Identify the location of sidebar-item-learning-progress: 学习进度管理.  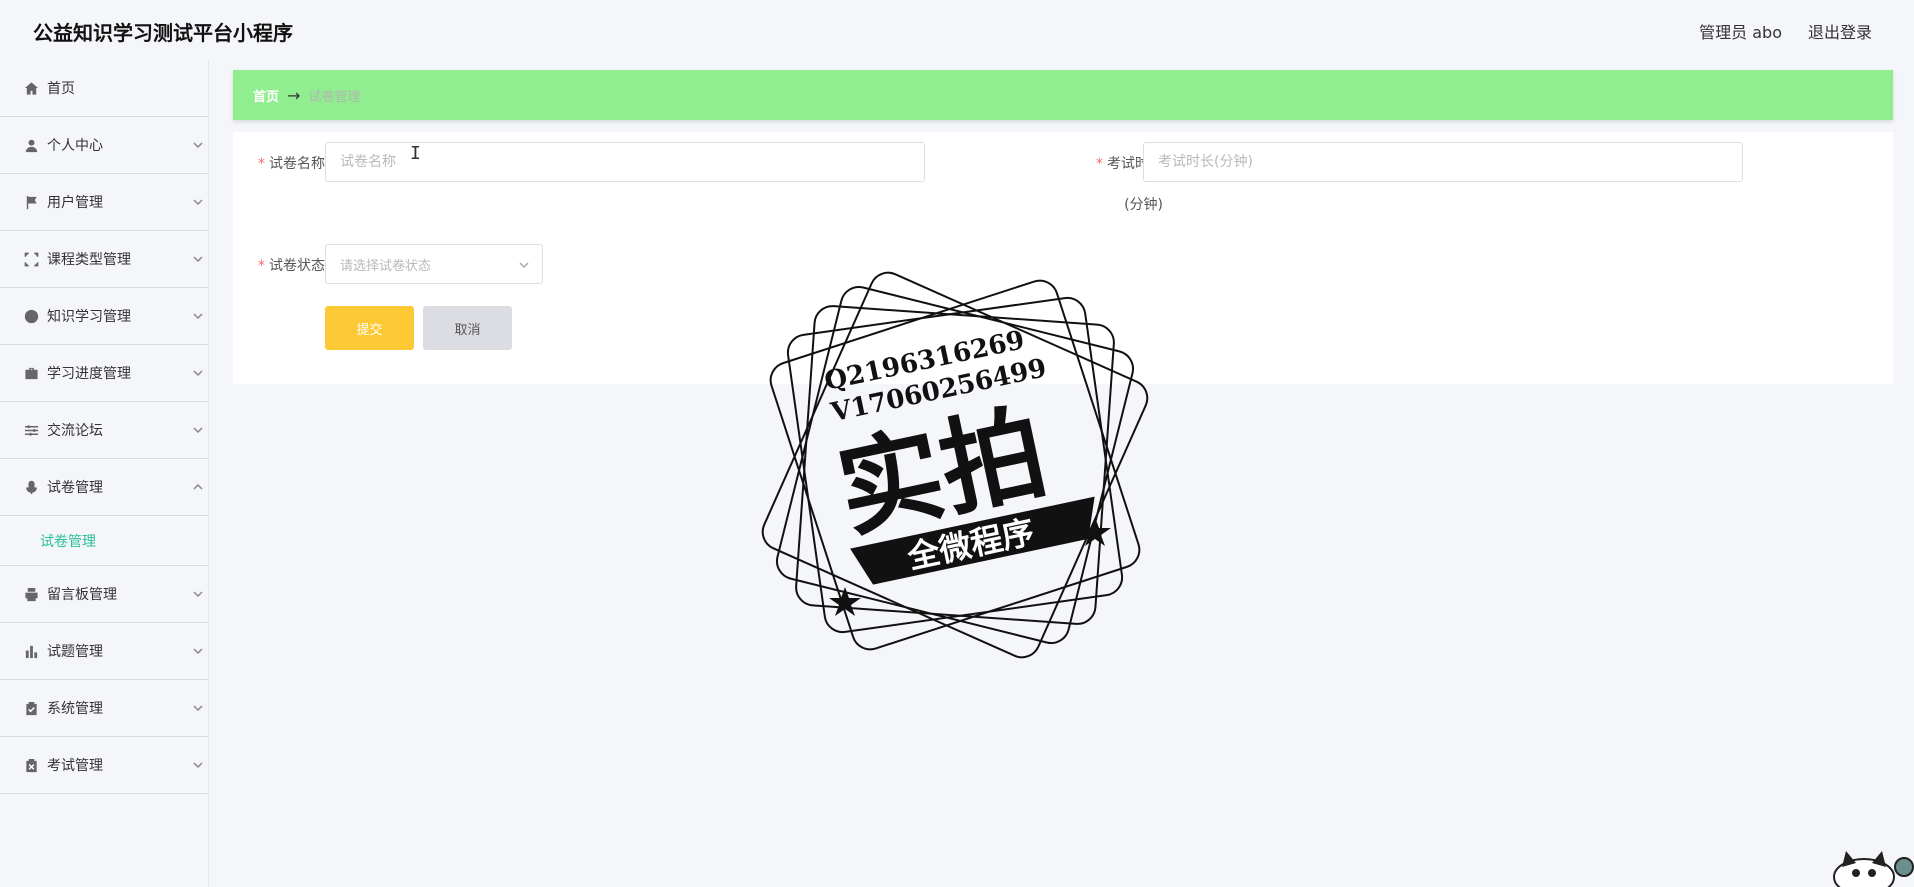
(104, 373).